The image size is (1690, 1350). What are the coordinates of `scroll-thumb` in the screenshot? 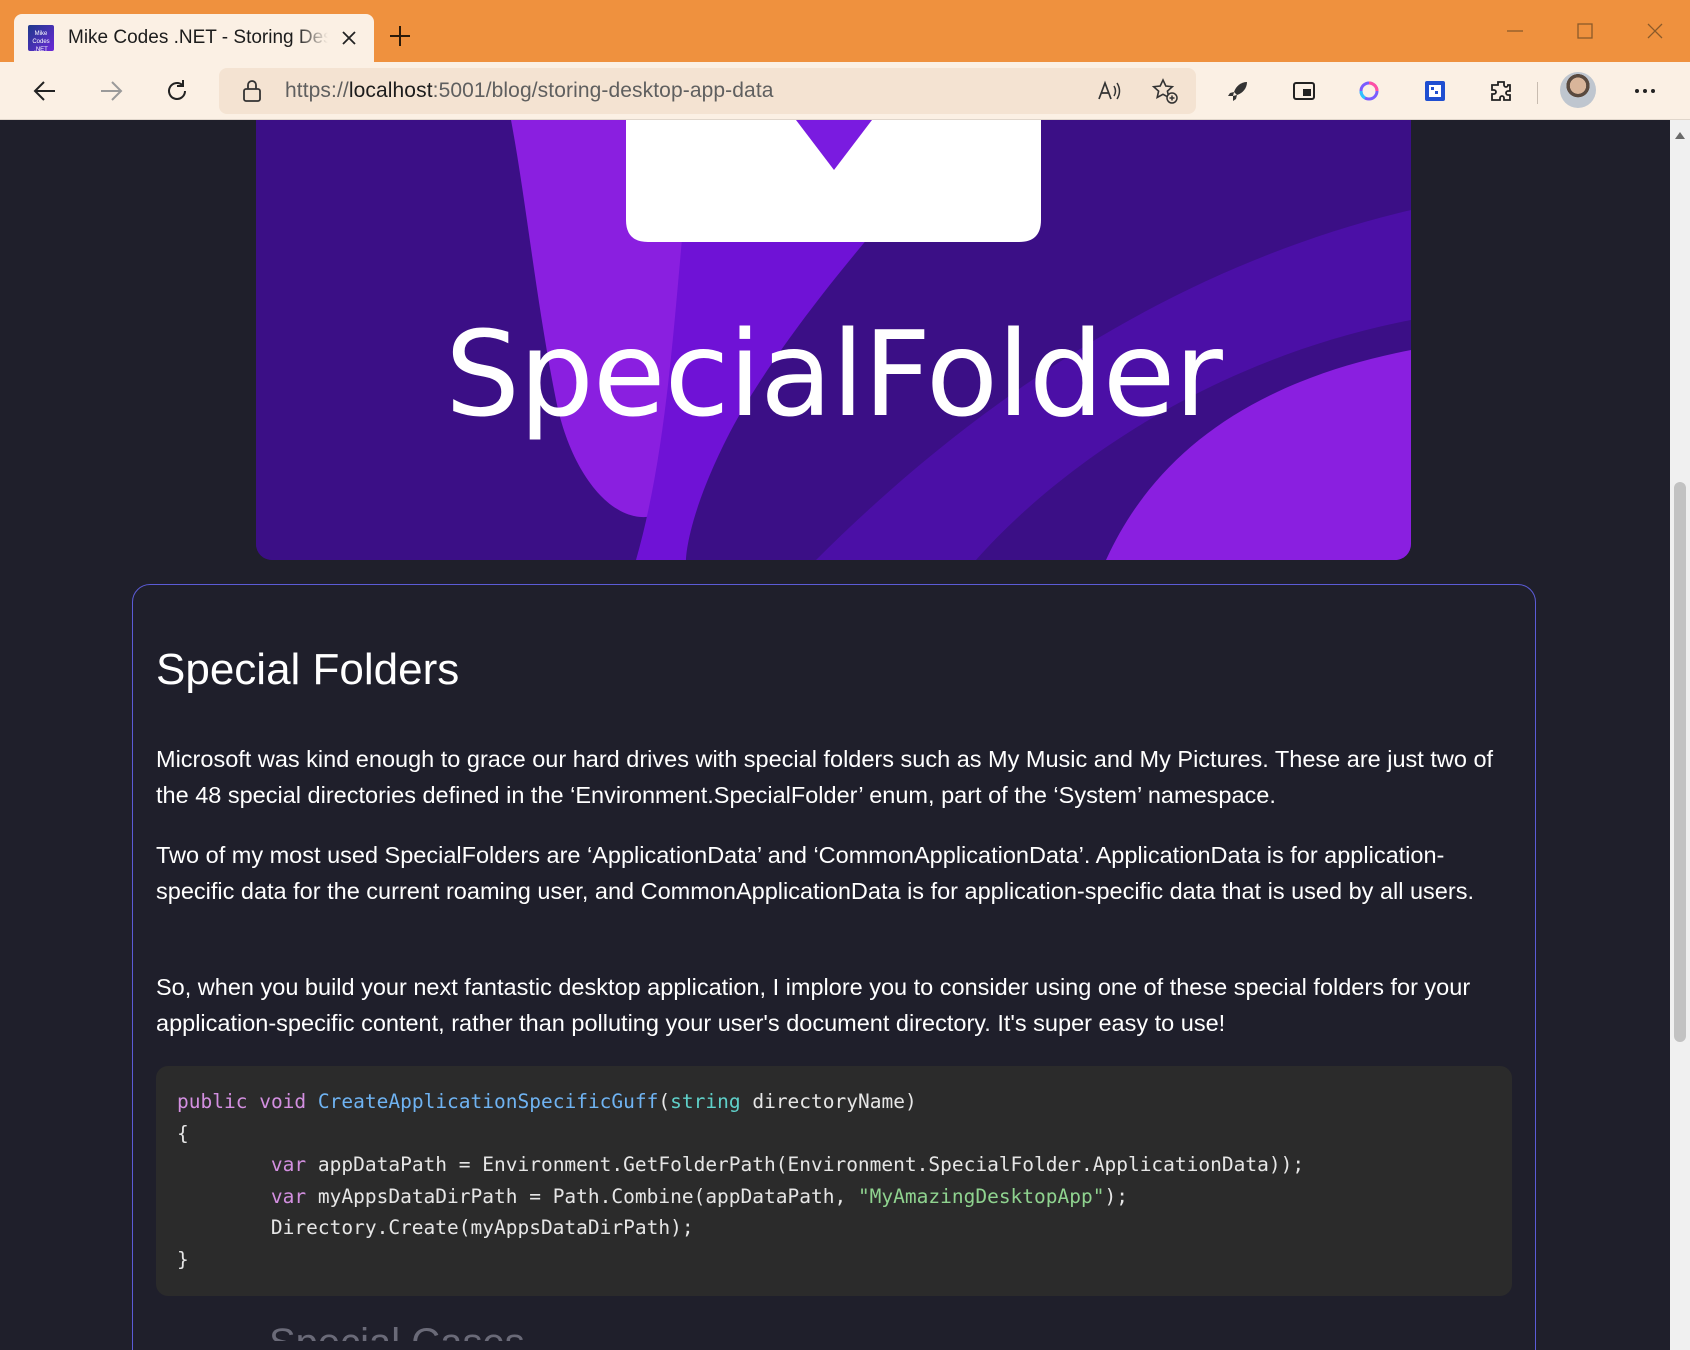 It's located at (1680, 762).